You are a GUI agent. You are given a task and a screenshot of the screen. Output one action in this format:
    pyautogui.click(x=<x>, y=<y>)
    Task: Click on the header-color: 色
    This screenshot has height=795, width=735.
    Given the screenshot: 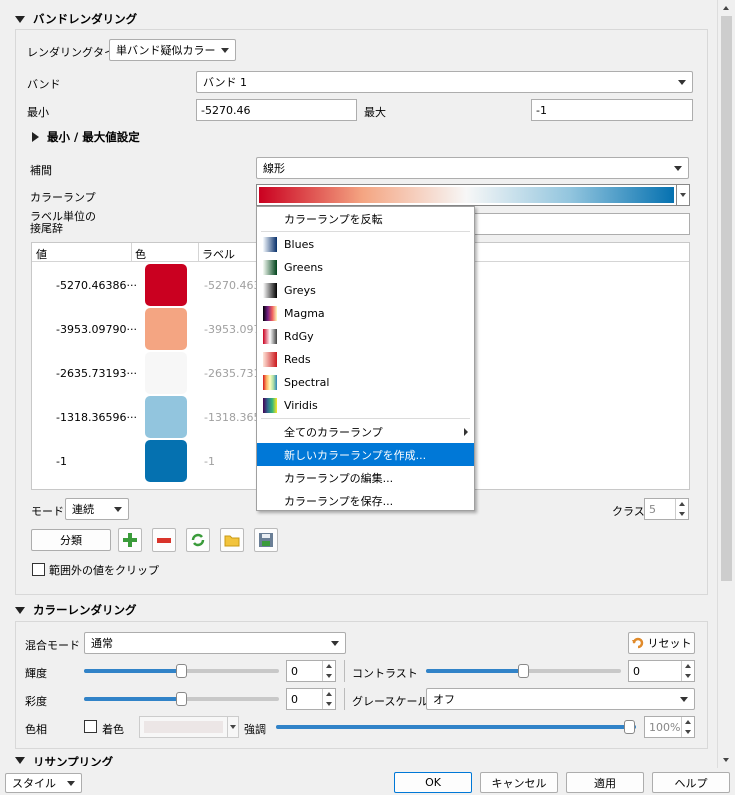 What is the action you would take?
    pyautogui.click(x=140, y=254)
    